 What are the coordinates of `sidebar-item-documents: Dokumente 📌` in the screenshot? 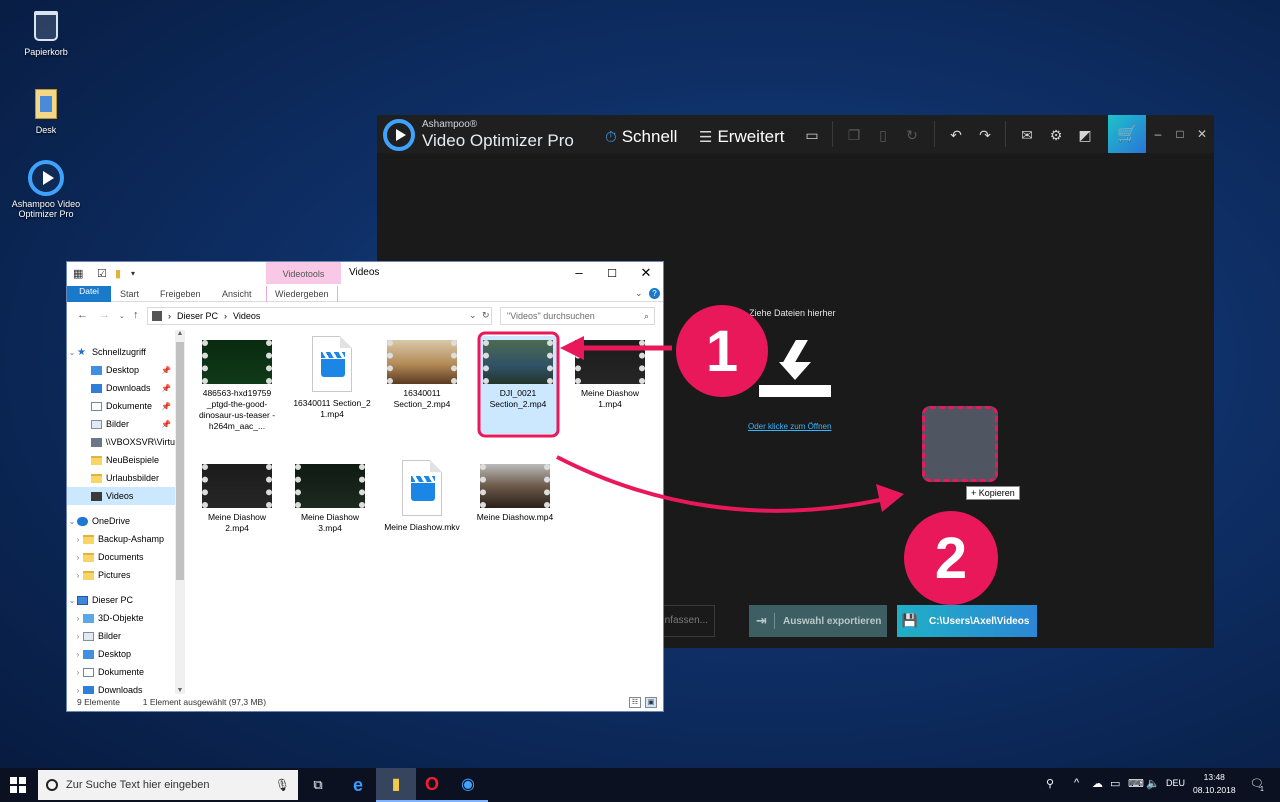 It's located at (121, 406).